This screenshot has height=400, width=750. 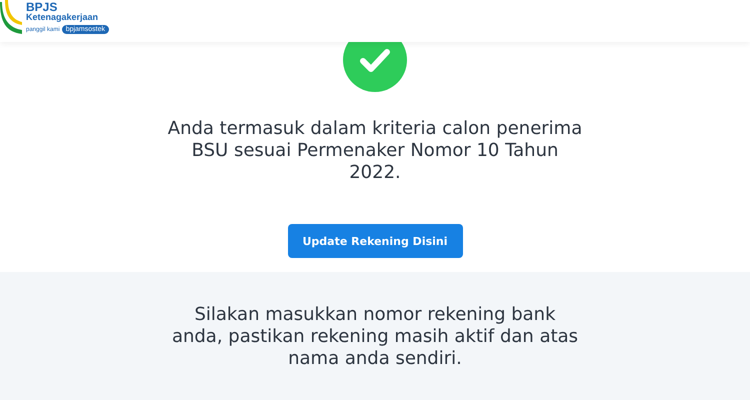 What do you see at coordinates (375, 337) in the screenshot?
I see `instruction-message: Silakan masukkan nomor rekening bank anda, pastikan rekening masih aktif dan atas nama anda sendiri.` at bounding box center [375, 337].